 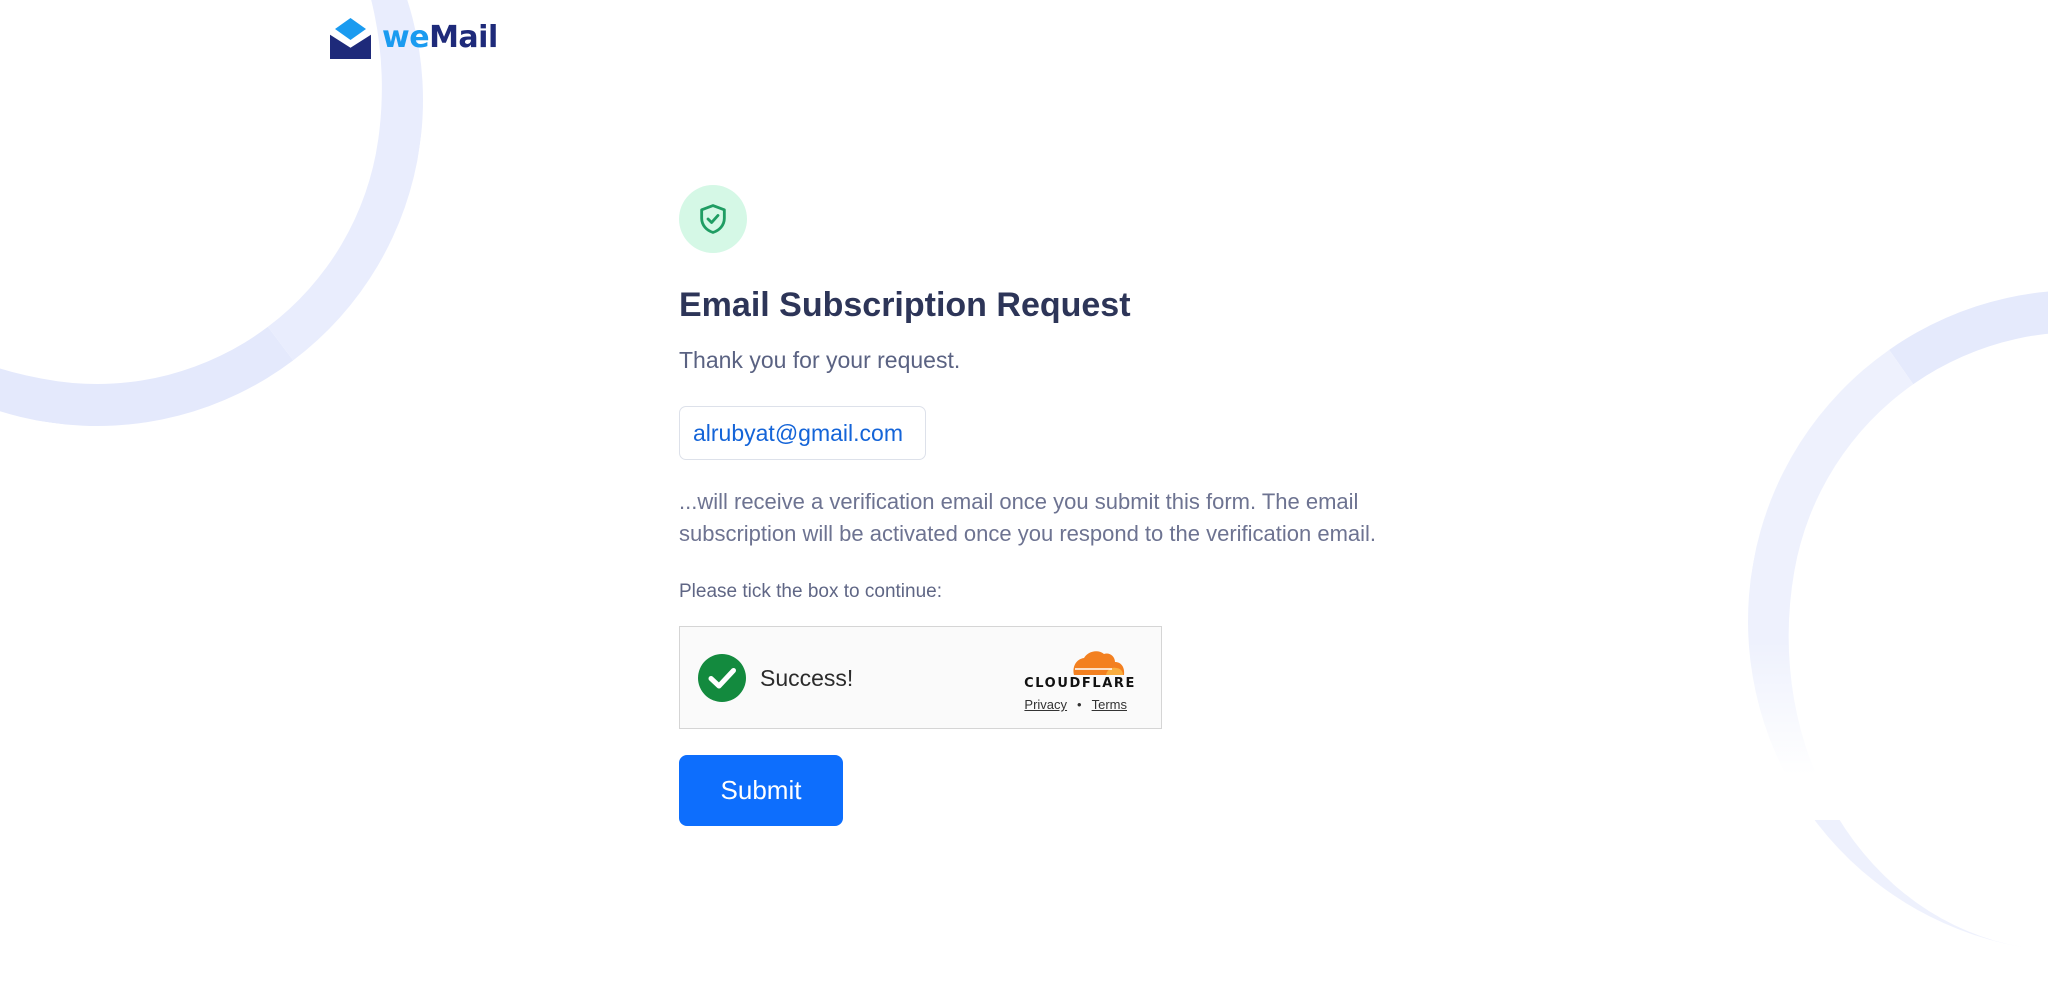 What do you see at coordinates (810, 591) in the screenshot?
I see `captcha-prompt: Please tick the box to continue:` at bounding box center [810, 591].